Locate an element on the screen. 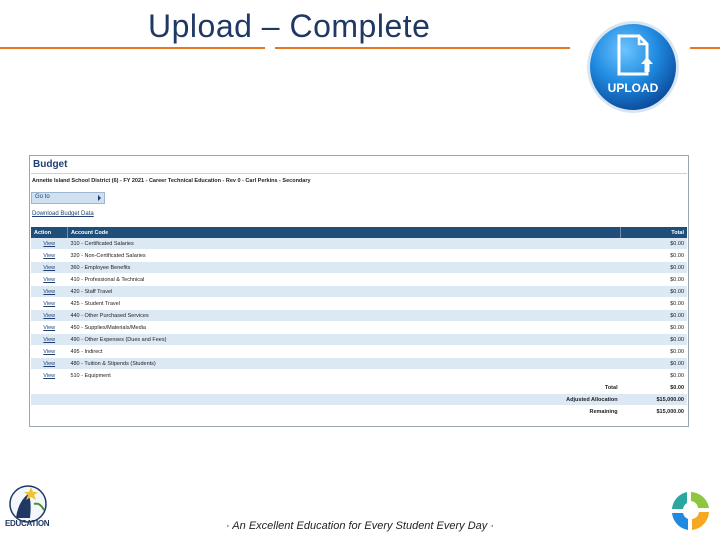 The height and width of the screenshot is (540, 720). account-code: 360 - Employee Benefits is located at coordinates (344, 267).